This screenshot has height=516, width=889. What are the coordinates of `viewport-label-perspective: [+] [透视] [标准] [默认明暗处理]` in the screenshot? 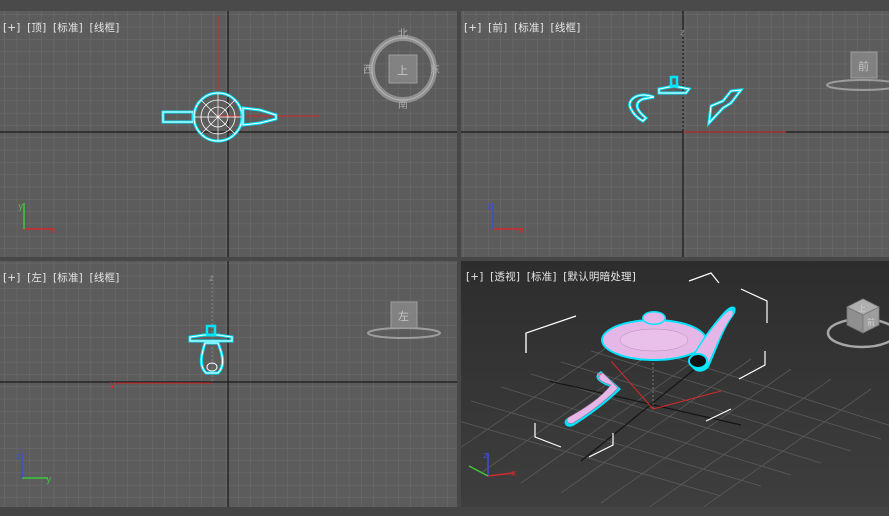 It's located at (552, 276).